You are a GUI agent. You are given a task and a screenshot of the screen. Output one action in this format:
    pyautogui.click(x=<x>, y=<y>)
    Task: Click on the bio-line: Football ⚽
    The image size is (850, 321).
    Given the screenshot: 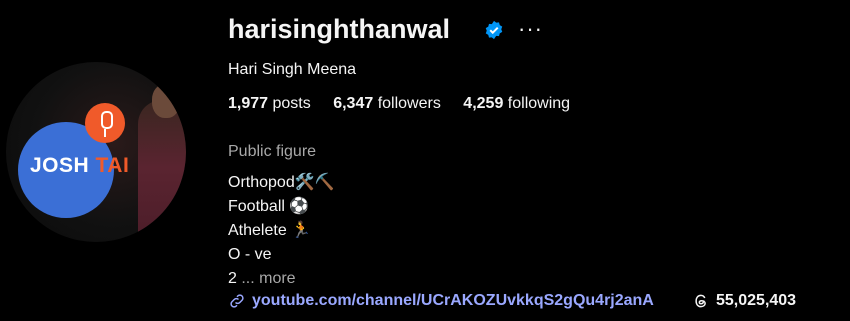 What is the action you would take?
    pyautogui.click(x=269, y=206)
    